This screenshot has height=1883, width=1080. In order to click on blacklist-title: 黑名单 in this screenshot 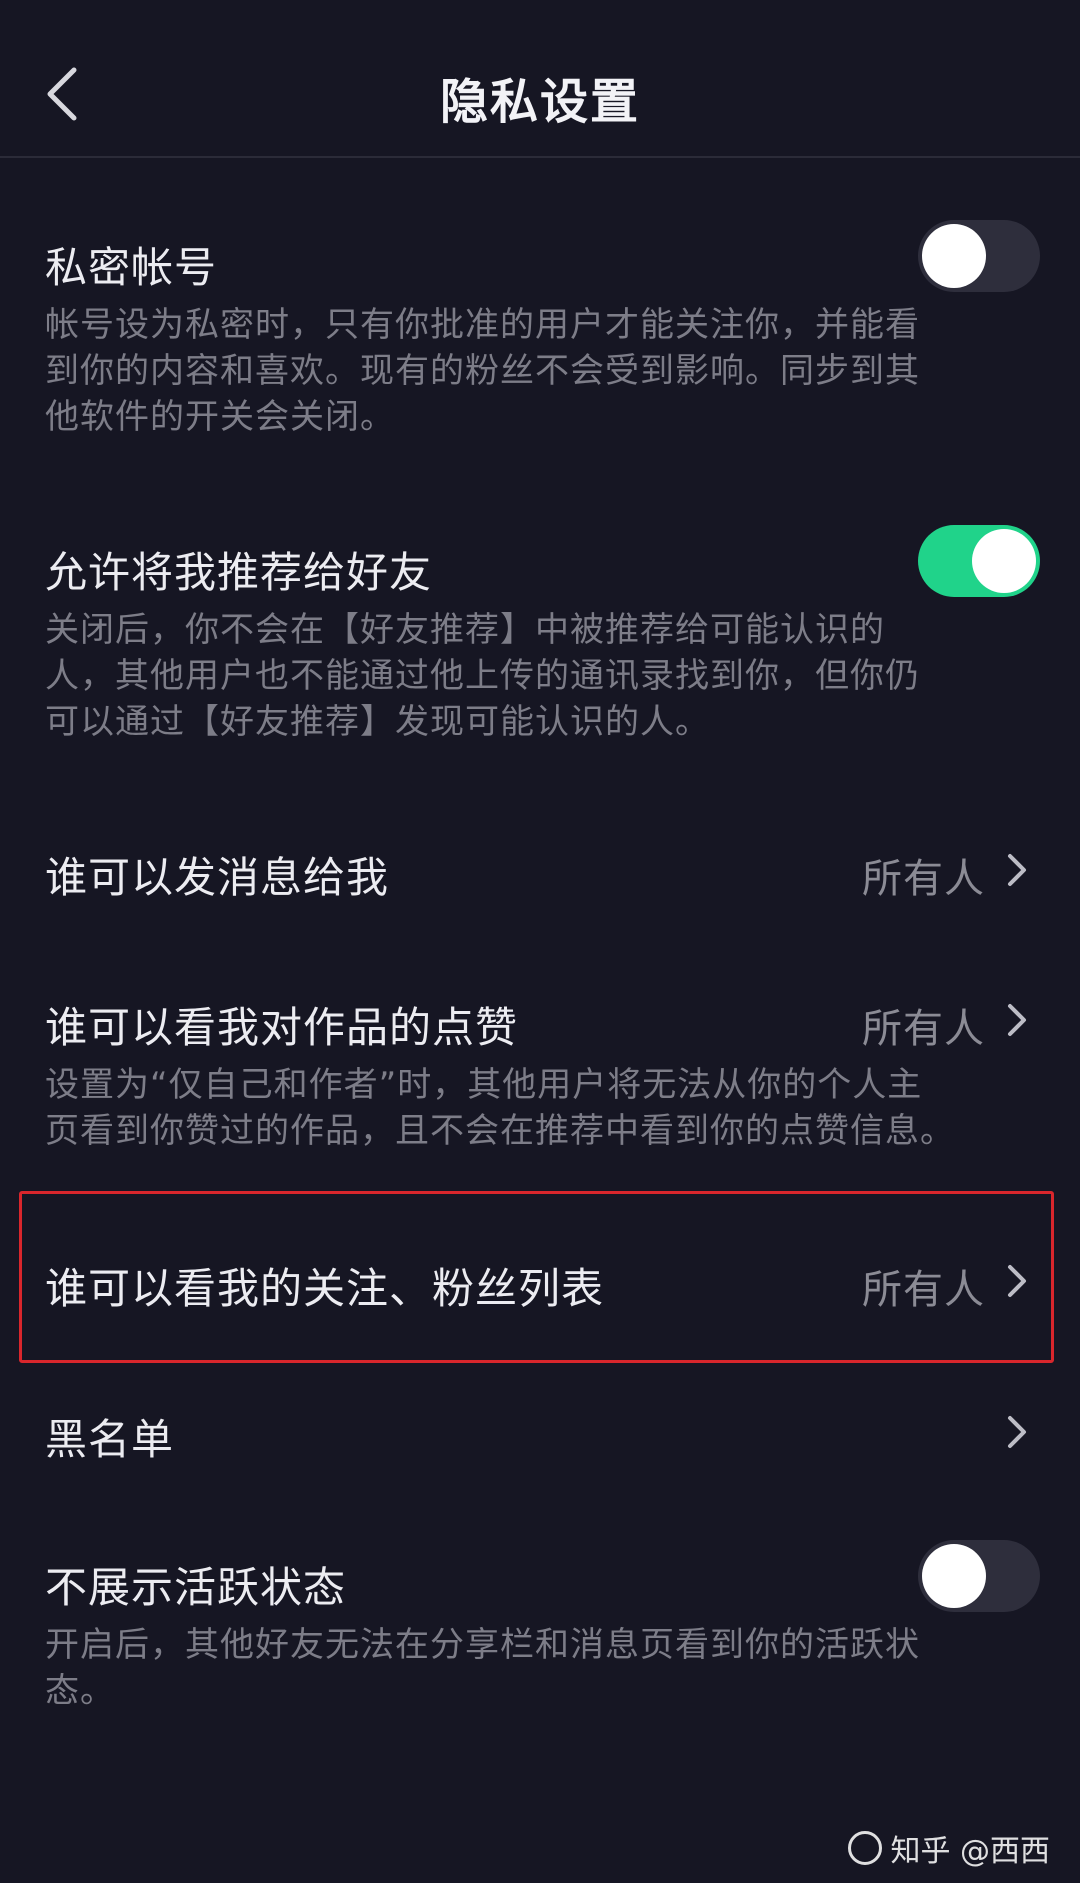, I will do `click(110, 1439)`.